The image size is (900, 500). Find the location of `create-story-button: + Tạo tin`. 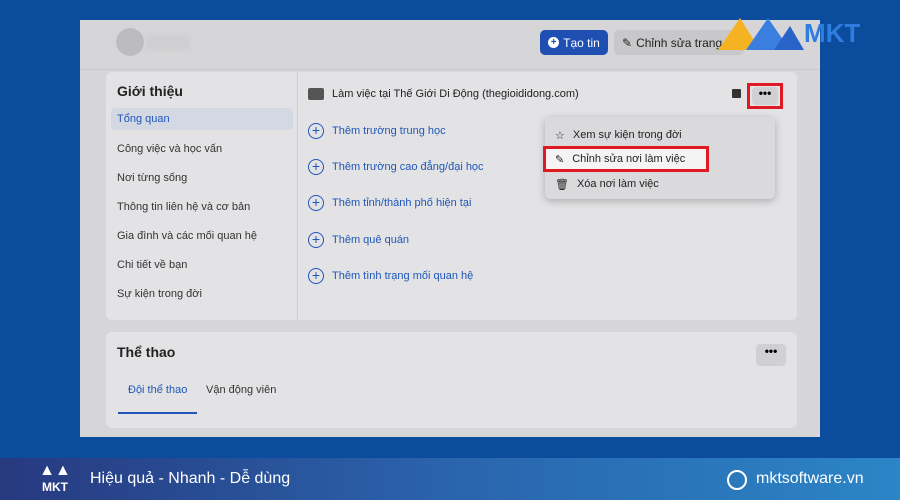

create-story-button: + Tạo tin is located at coordinates (574, 42).